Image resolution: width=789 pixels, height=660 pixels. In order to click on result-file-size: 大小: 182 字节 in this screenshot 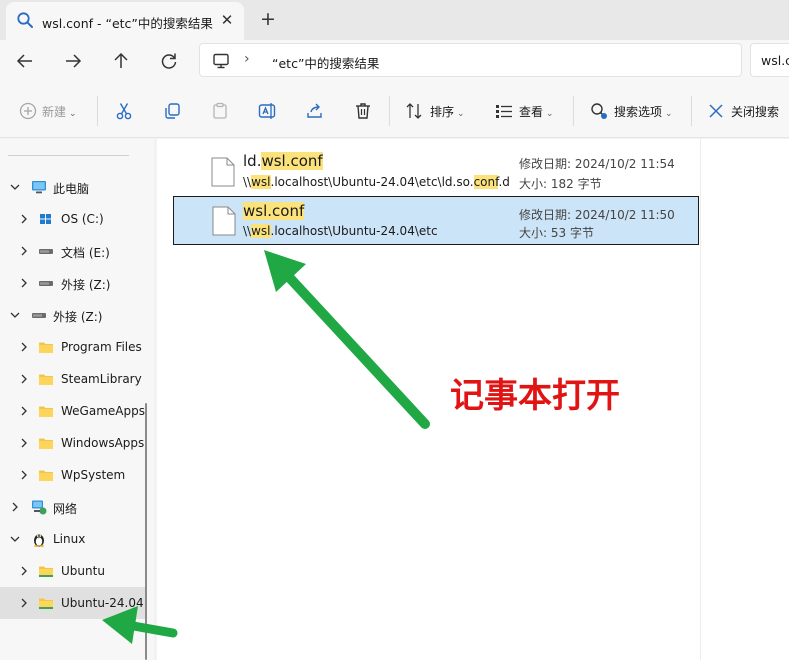, I will do `click(560, 184)`.